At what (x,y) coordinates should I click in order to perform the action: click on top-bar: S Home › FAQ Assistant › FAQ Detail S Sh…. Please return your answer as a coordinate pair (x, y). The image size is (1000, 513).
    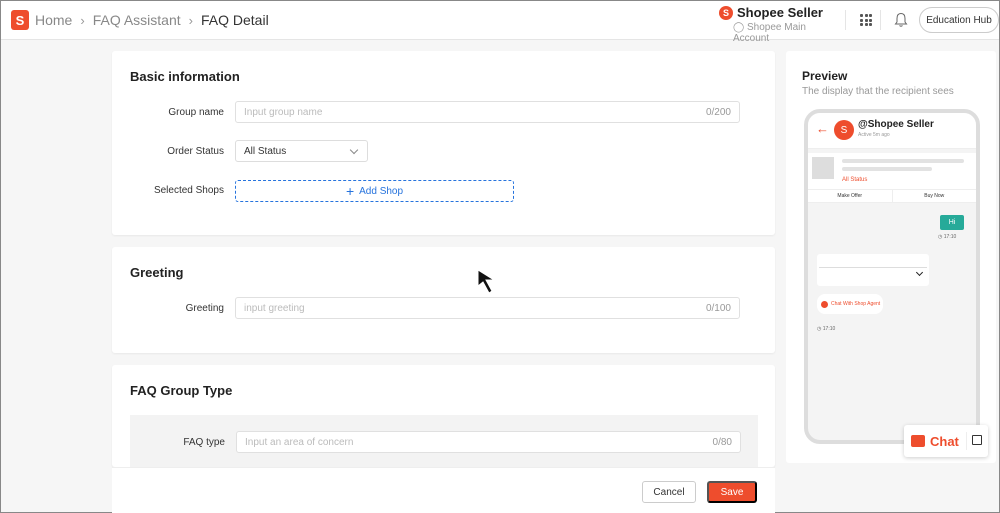
    Looking at the image, I should click on (500, 22).